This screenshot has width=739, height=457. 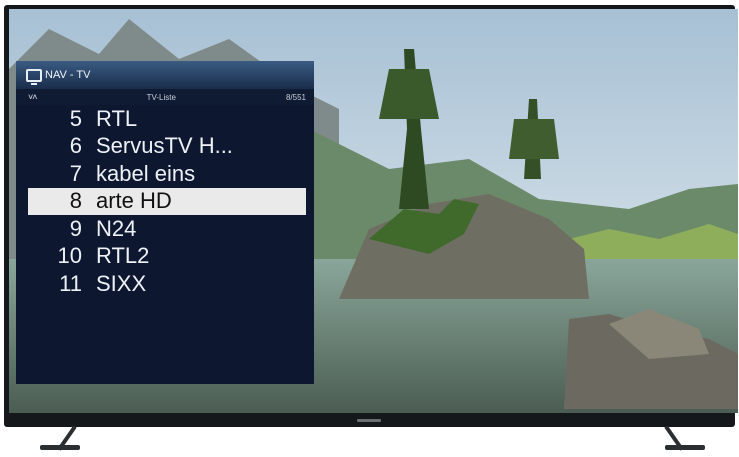 I want to click on channel-name: RTL, so click(x=117, y=118).